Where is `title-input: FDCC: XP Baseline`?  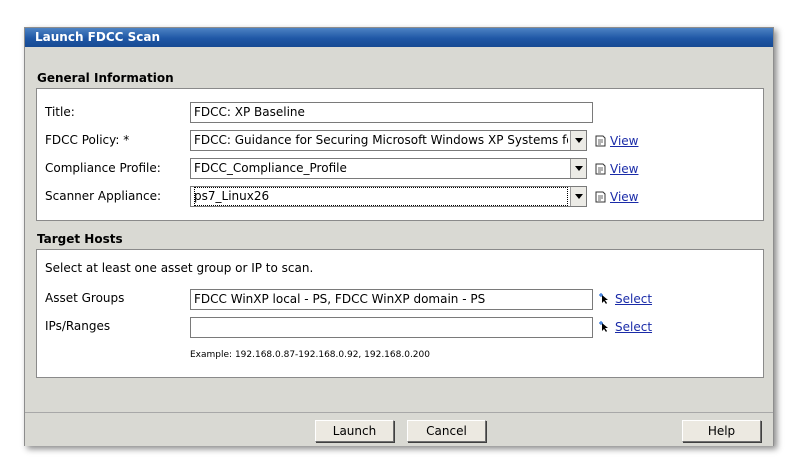
title-input: FDCC: XP Baseline is located at coordinates (391, 112).